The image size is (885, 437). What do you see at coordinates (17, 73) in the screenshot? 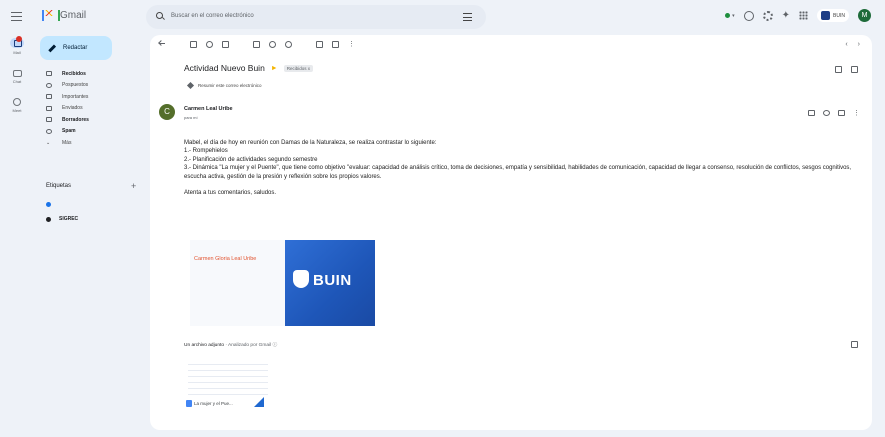
I see `chat-icon` at bounding box center [17, 73].